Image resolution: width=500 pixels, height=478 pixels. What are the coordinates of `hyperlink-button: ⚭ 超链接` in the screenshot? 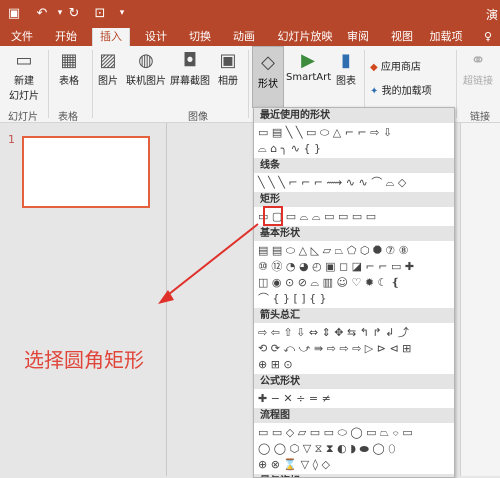 It's located at (478, 68).